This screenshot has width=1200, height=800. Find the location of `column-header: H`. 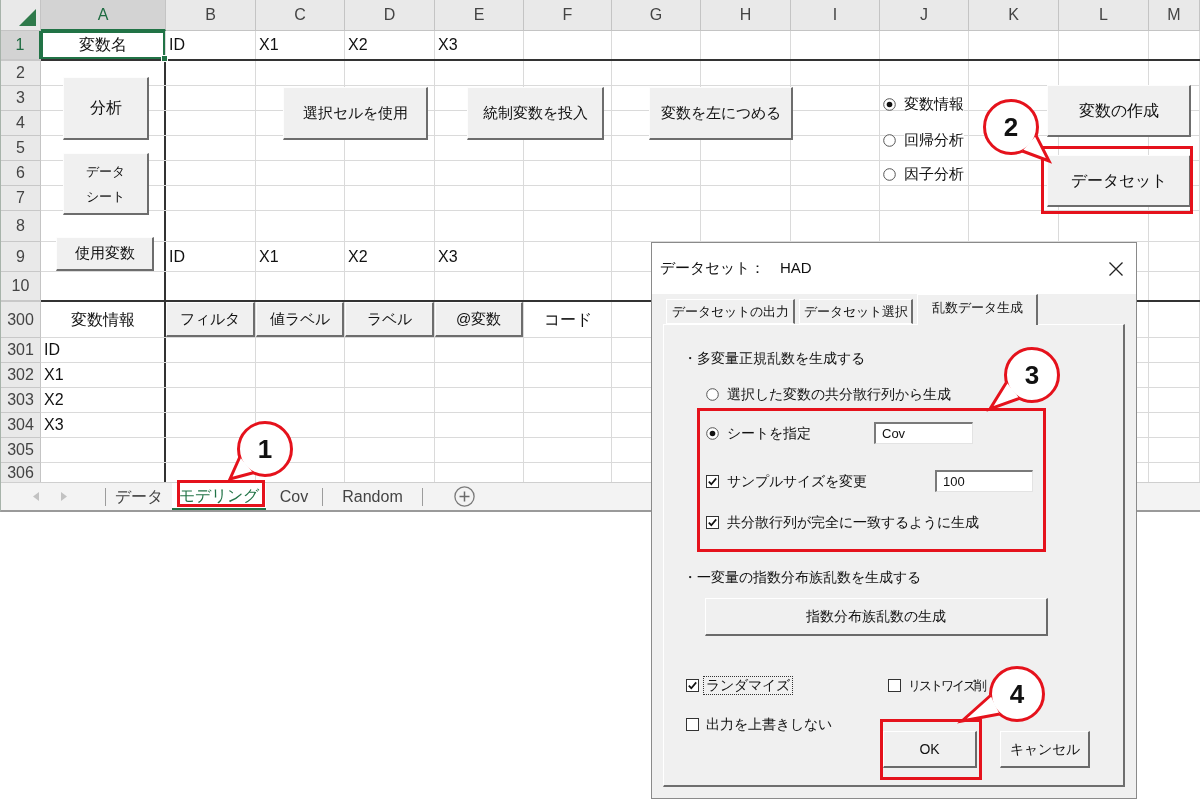

column-header: H is located at coordinates (746, 15).